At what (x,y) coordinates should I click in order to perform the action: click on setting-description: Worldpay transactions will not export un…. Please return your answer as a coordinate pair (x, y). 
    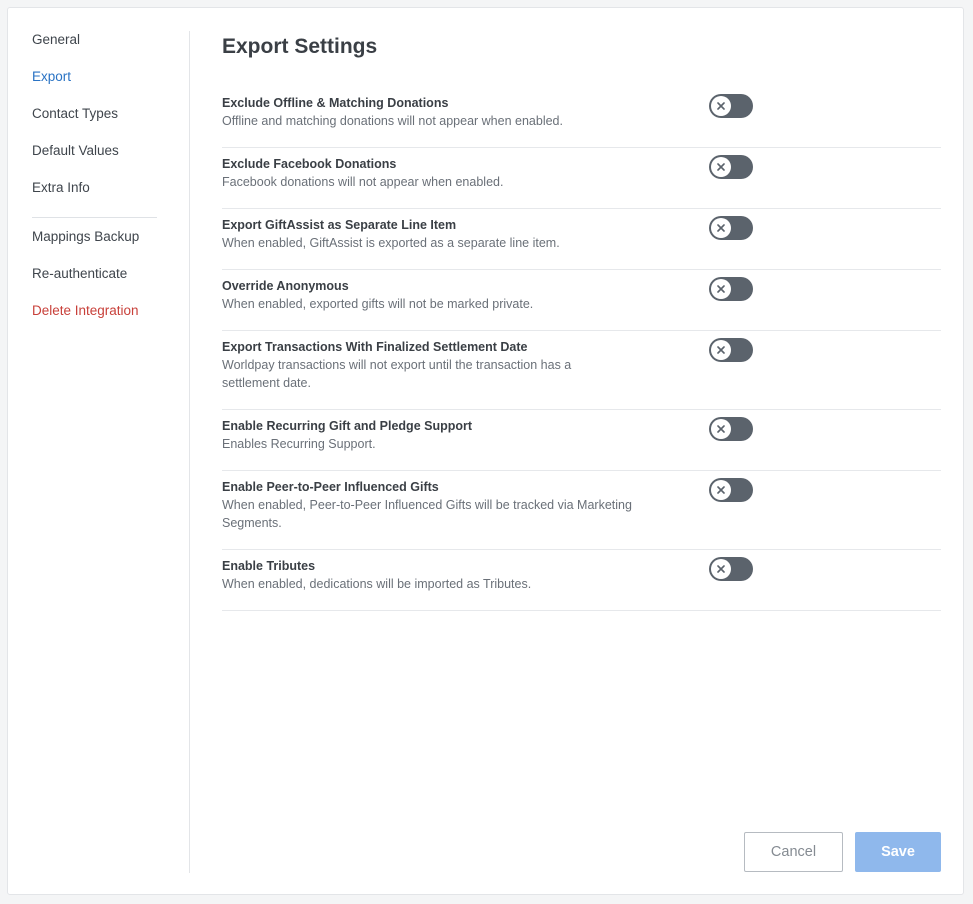
    Looking at the image, I should click on (397, 374).